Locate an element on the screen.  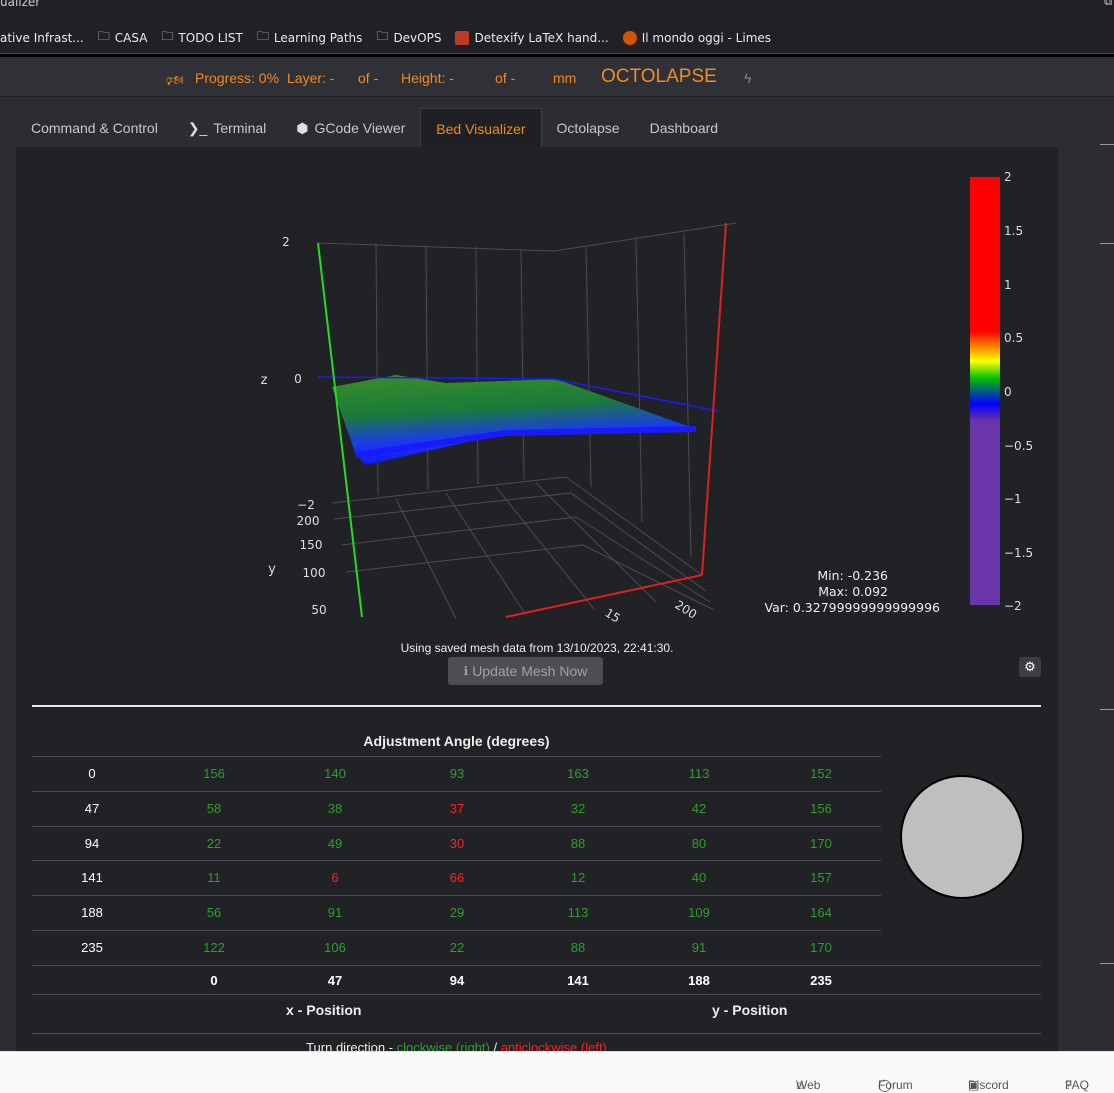
layer-of-text: of - is located at coordinates (368, 78).